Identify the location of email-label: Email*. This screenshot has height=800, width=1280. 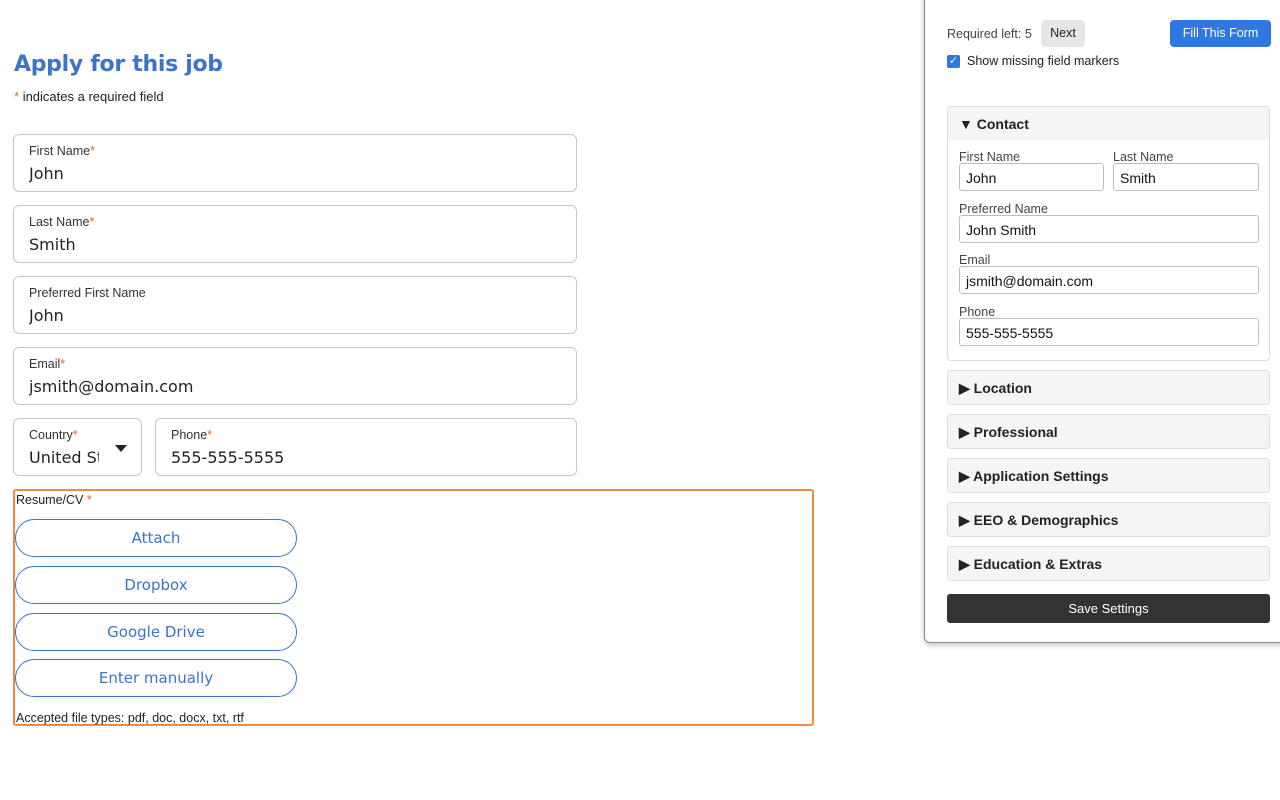
(47, 364).